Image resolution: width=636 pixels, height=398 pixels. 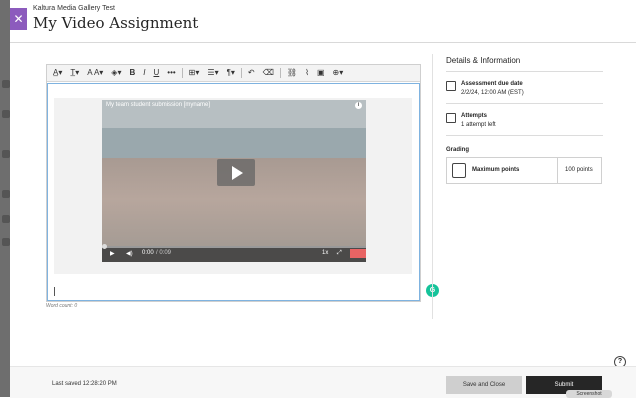 I want to click on background-app-strip, so click(x=5, y=198).